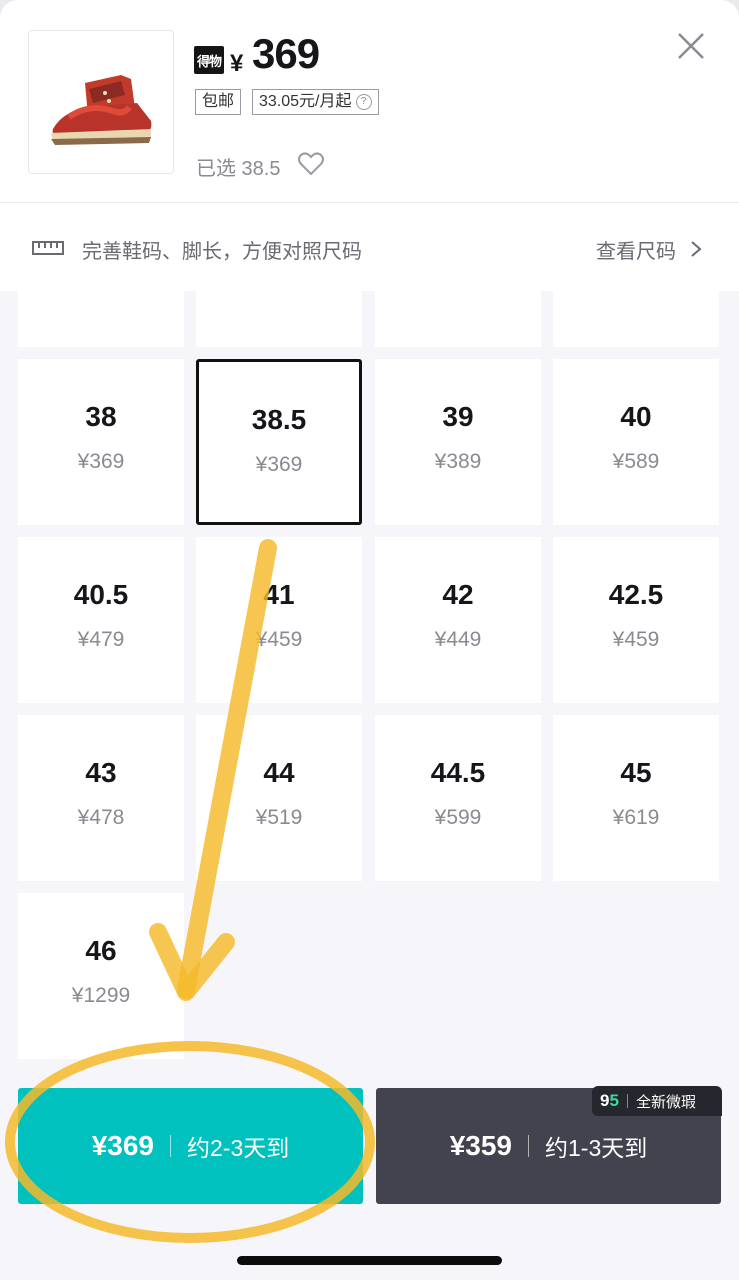 The height and width of the screenshot is (1280, 739). I want to click on buy-flawed-delivery: 约1-3天到, so click(596, 1148).